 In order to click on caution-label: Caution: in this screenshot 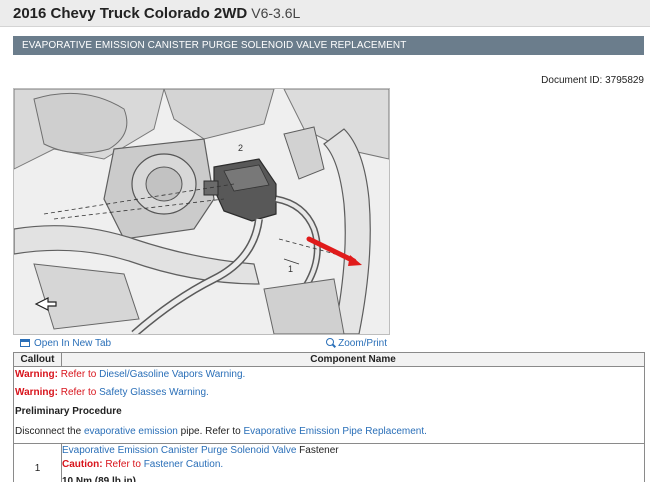, I will do `click(82, 464)`.